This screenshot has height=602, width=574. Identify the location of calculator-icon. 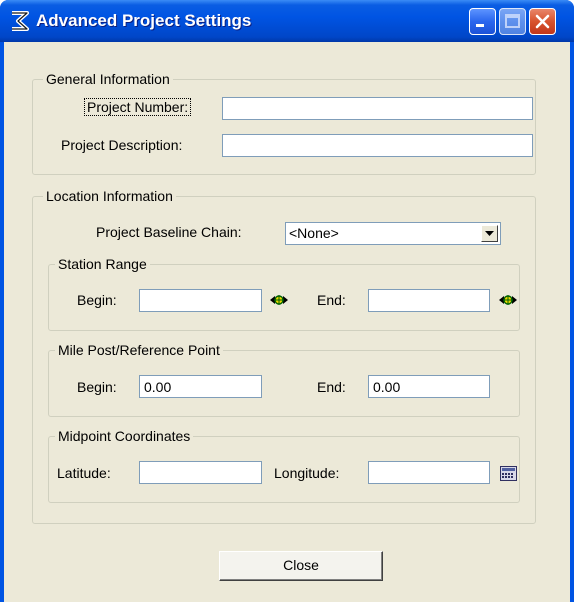
(508, 473).